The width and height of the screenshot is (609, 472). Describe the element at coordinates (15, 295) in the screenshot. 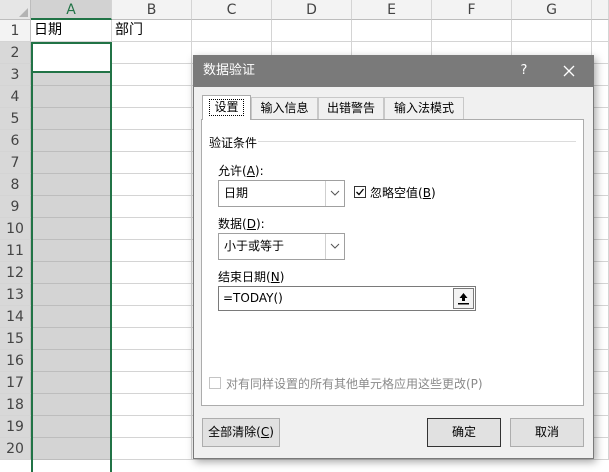

I see `row-header-13: 13` at that location.